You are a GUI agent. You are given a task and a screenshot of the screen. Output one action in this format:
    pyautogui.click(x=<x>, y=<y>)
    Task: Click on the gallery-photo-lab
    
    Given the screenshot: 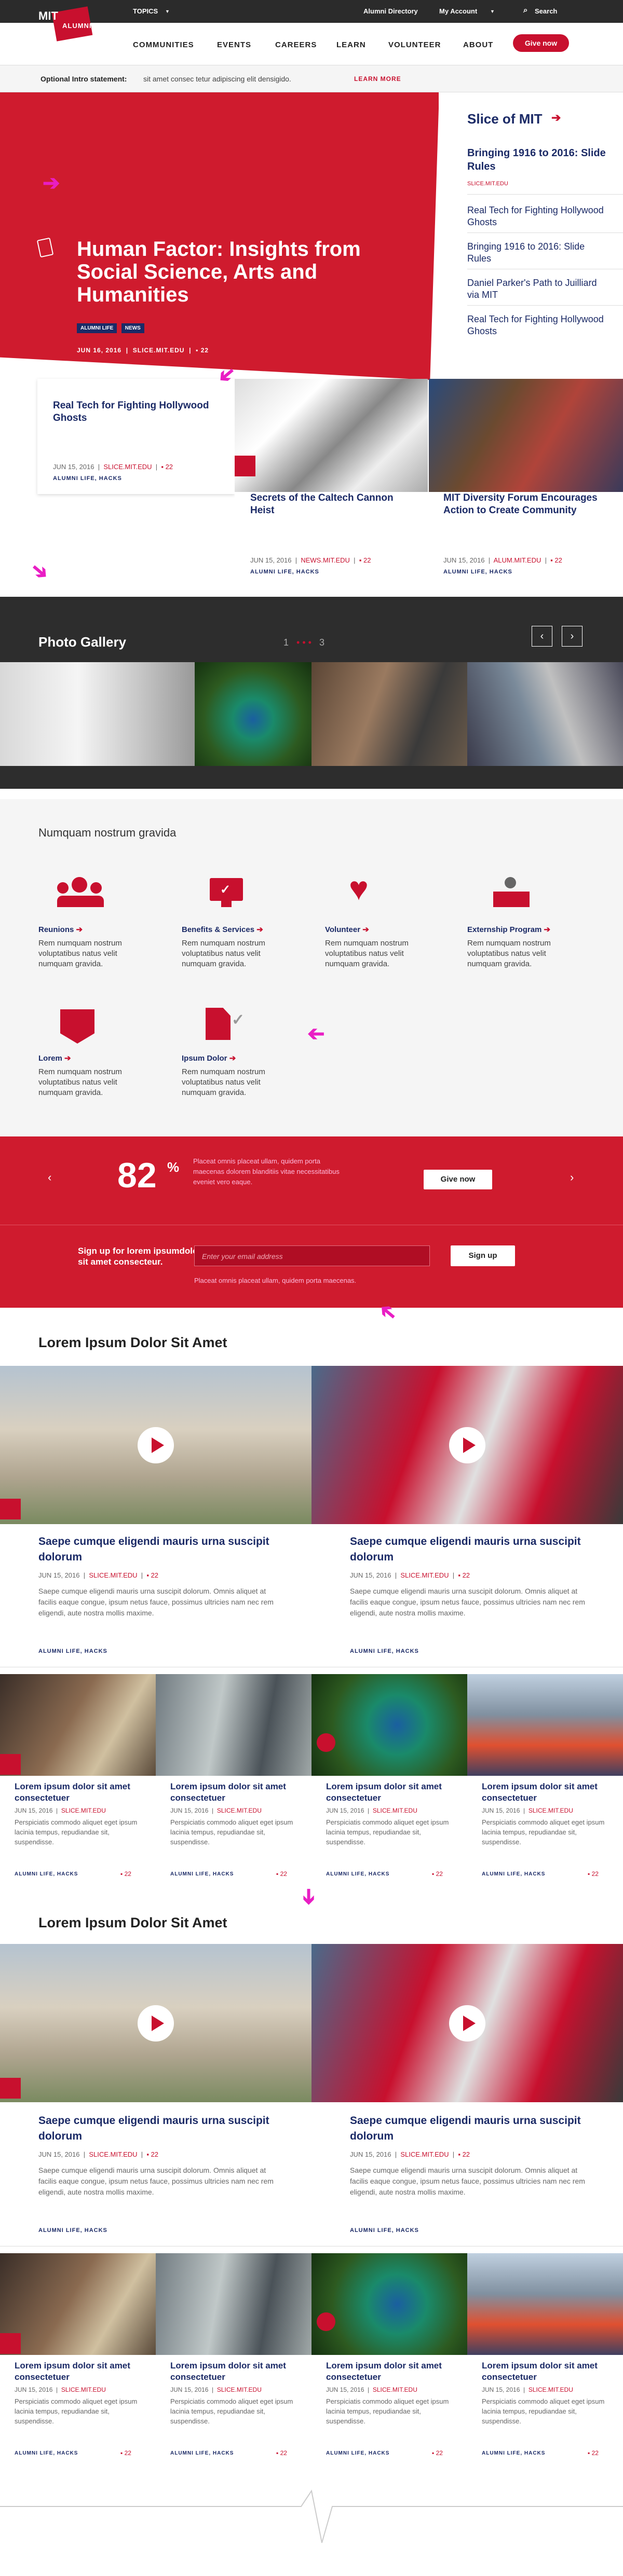 What is the action you would take?
    pyautogui.click(x=389, y=714)
    